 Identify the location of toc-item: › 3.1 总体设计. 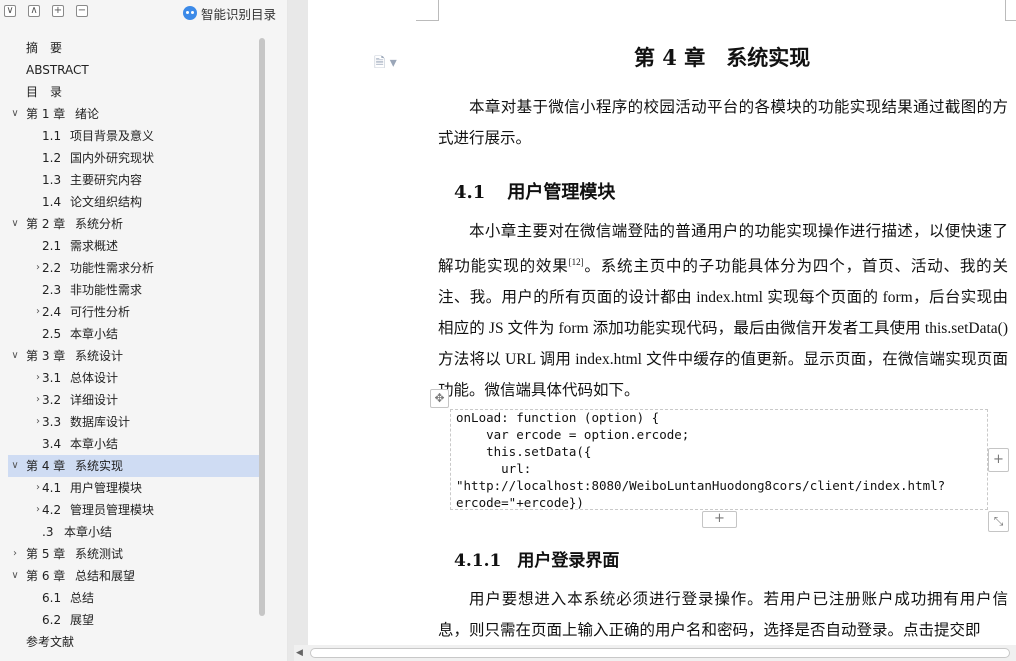
(133, 378).